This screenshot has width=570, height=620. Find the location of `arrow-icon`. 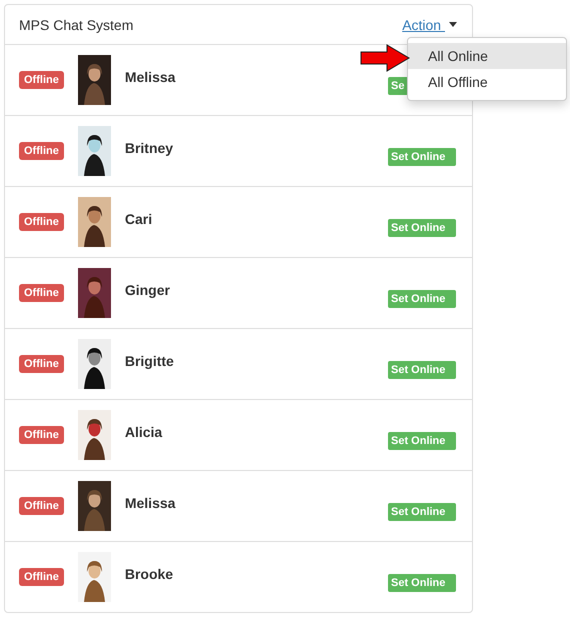

arrow-icon is located at coordinates (385, 58).